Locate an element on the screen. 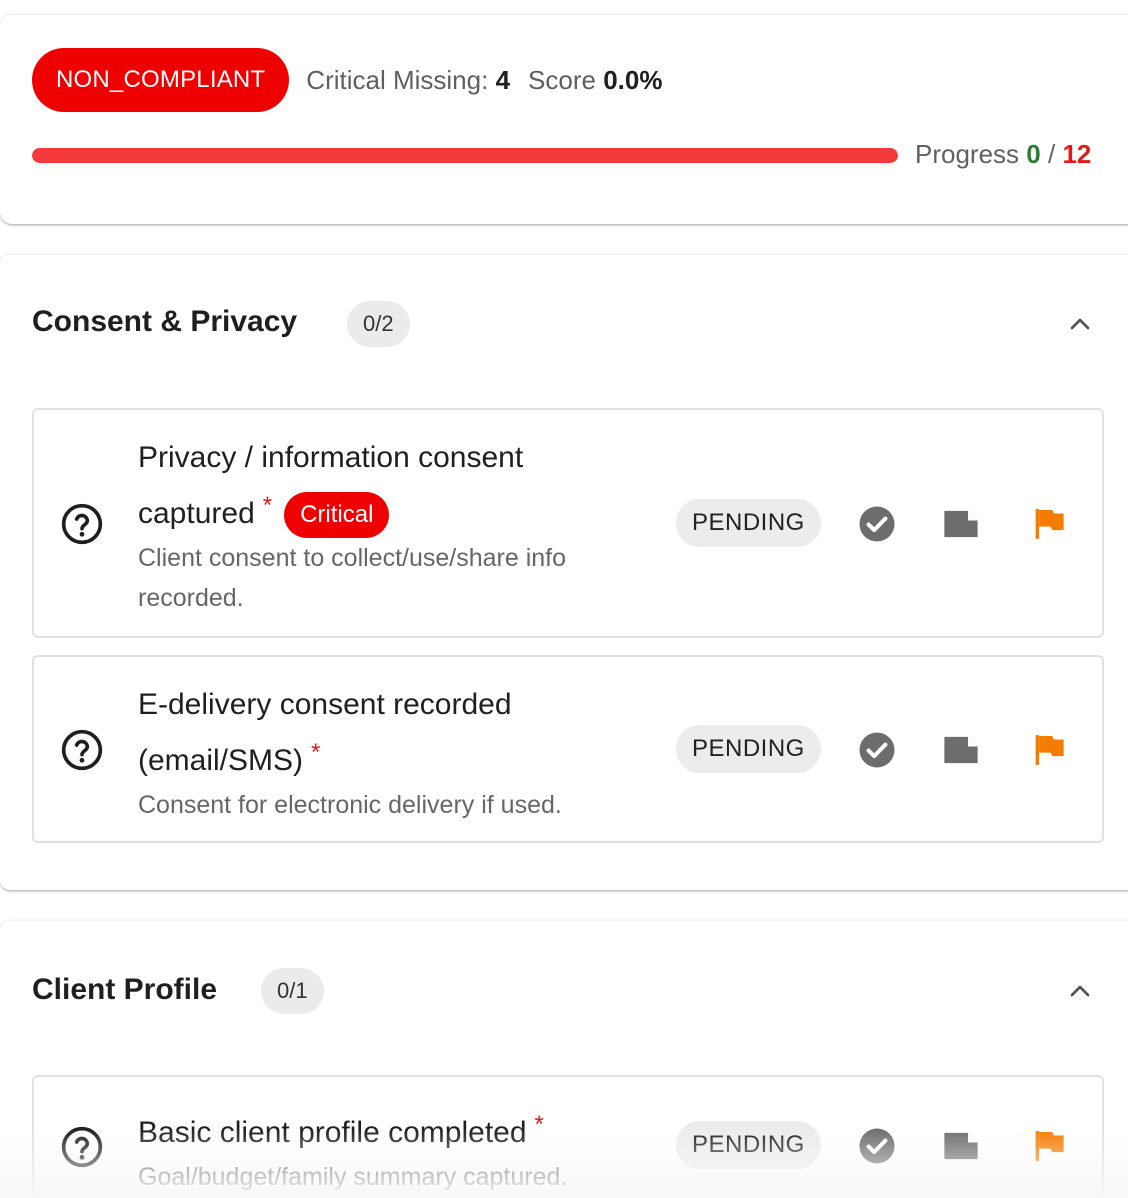 Image resolution: width=1128 pixels, height=1198 pixels. progress-readout: Progress 0 / 12 is located at coordinates (1003, 154).